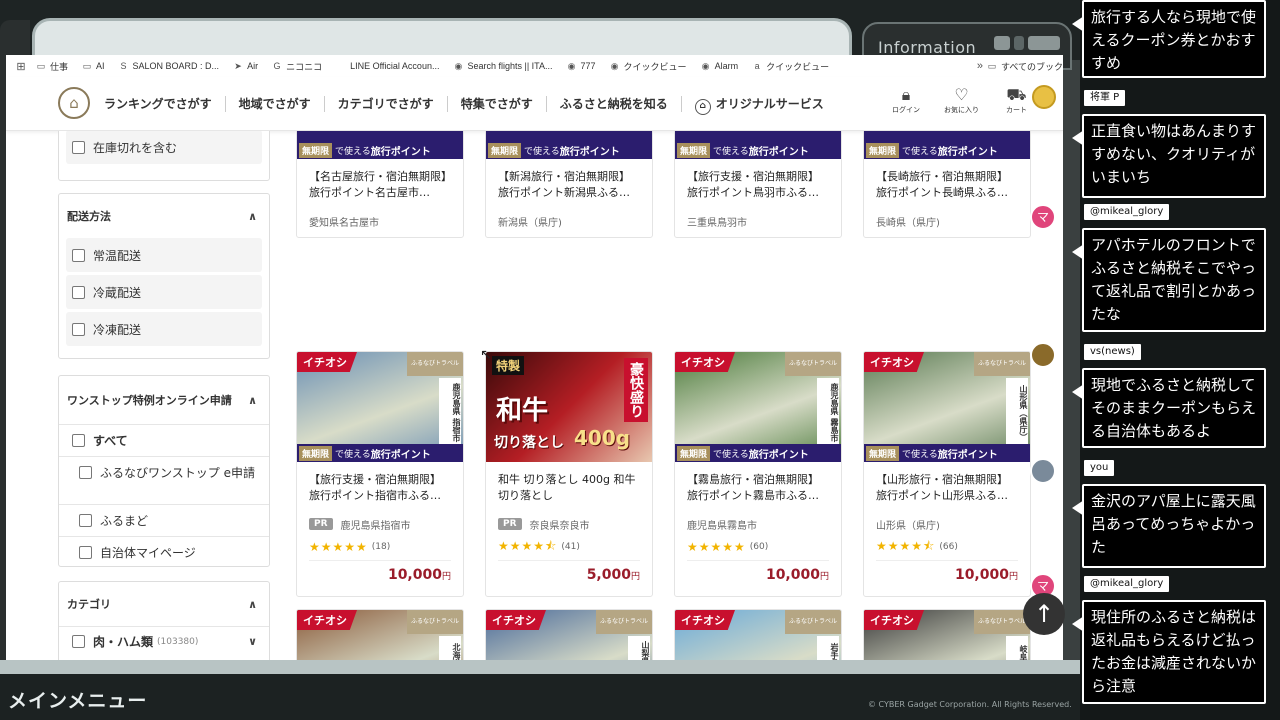  Describe the element at coordinates (655, 66) in the screenshot. I see `bookmark-label: クイックビュー` at that location.